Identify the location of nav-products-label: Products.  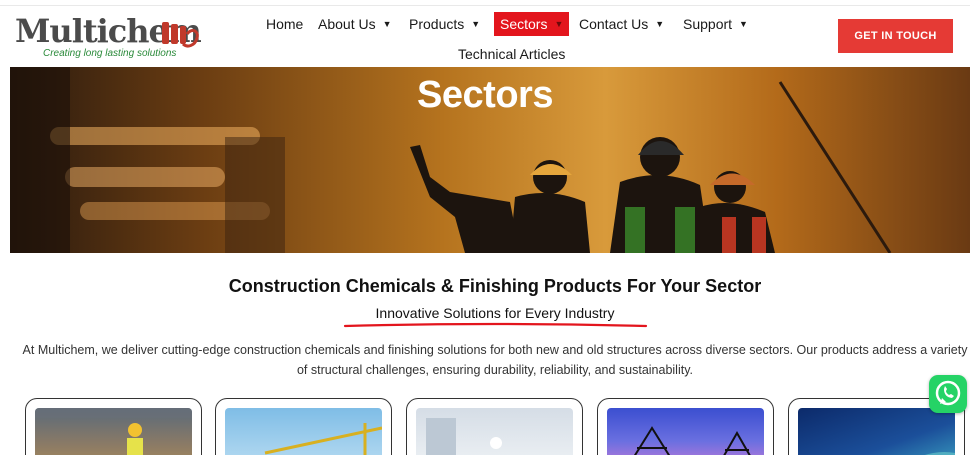
(437, 24).